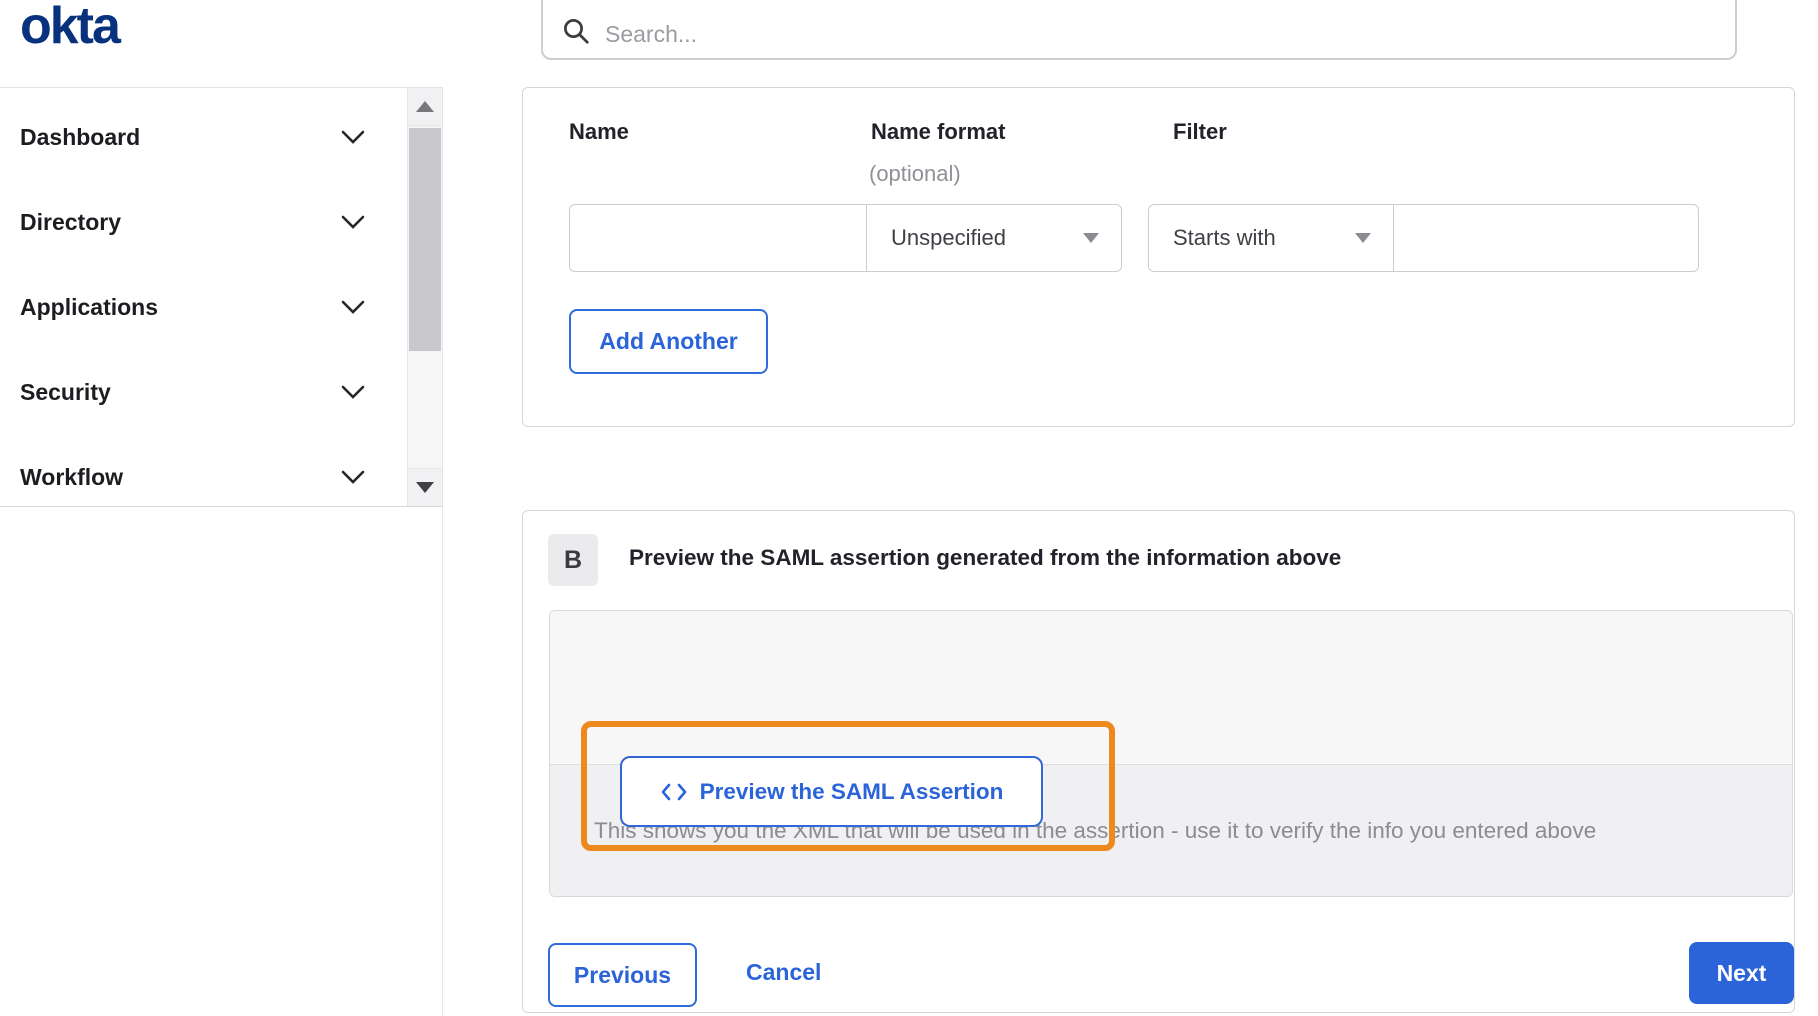  Describe the element at coordinates (70, 27) in the screenshot. I see `okta-logo: okta` at that location.